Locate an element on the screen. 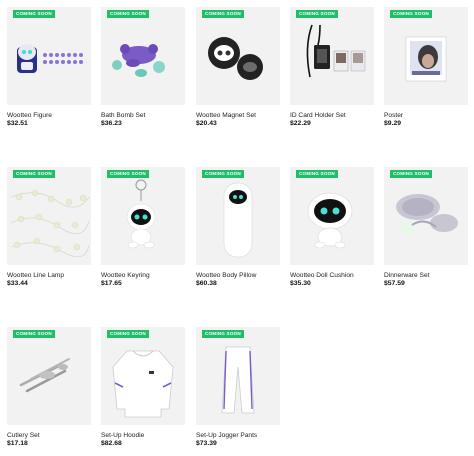  product-price: $73.39 is located at coordinates (206, 443).